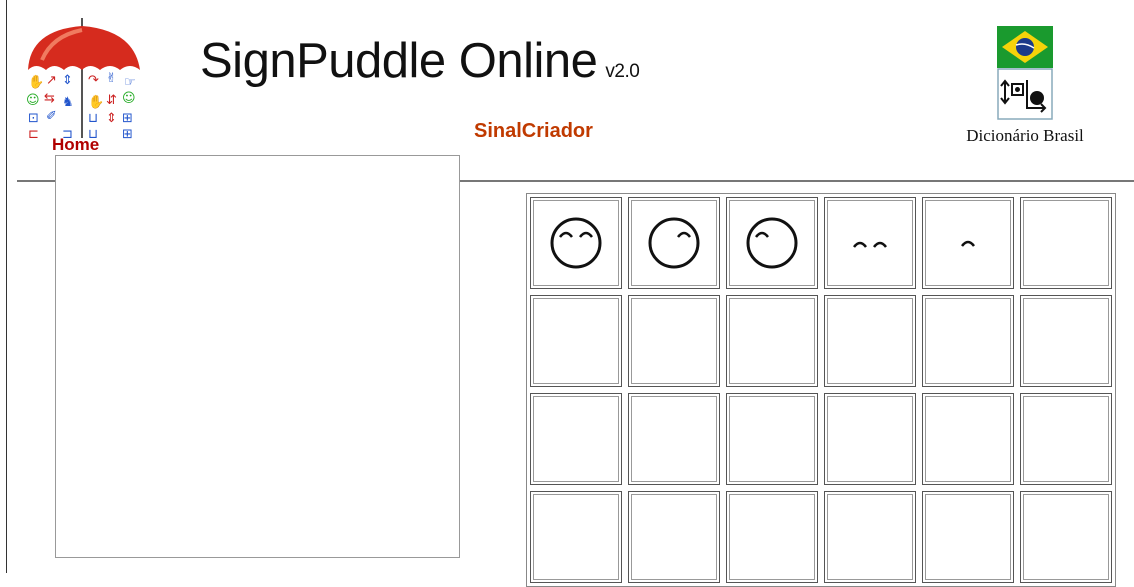 Image resolution: width=1134 pixels, height=587 pixels. Describe the element at coordinates (1025, 135) in the screenshot. I see `dictionary-label: Dicionário Brasil` at that location.